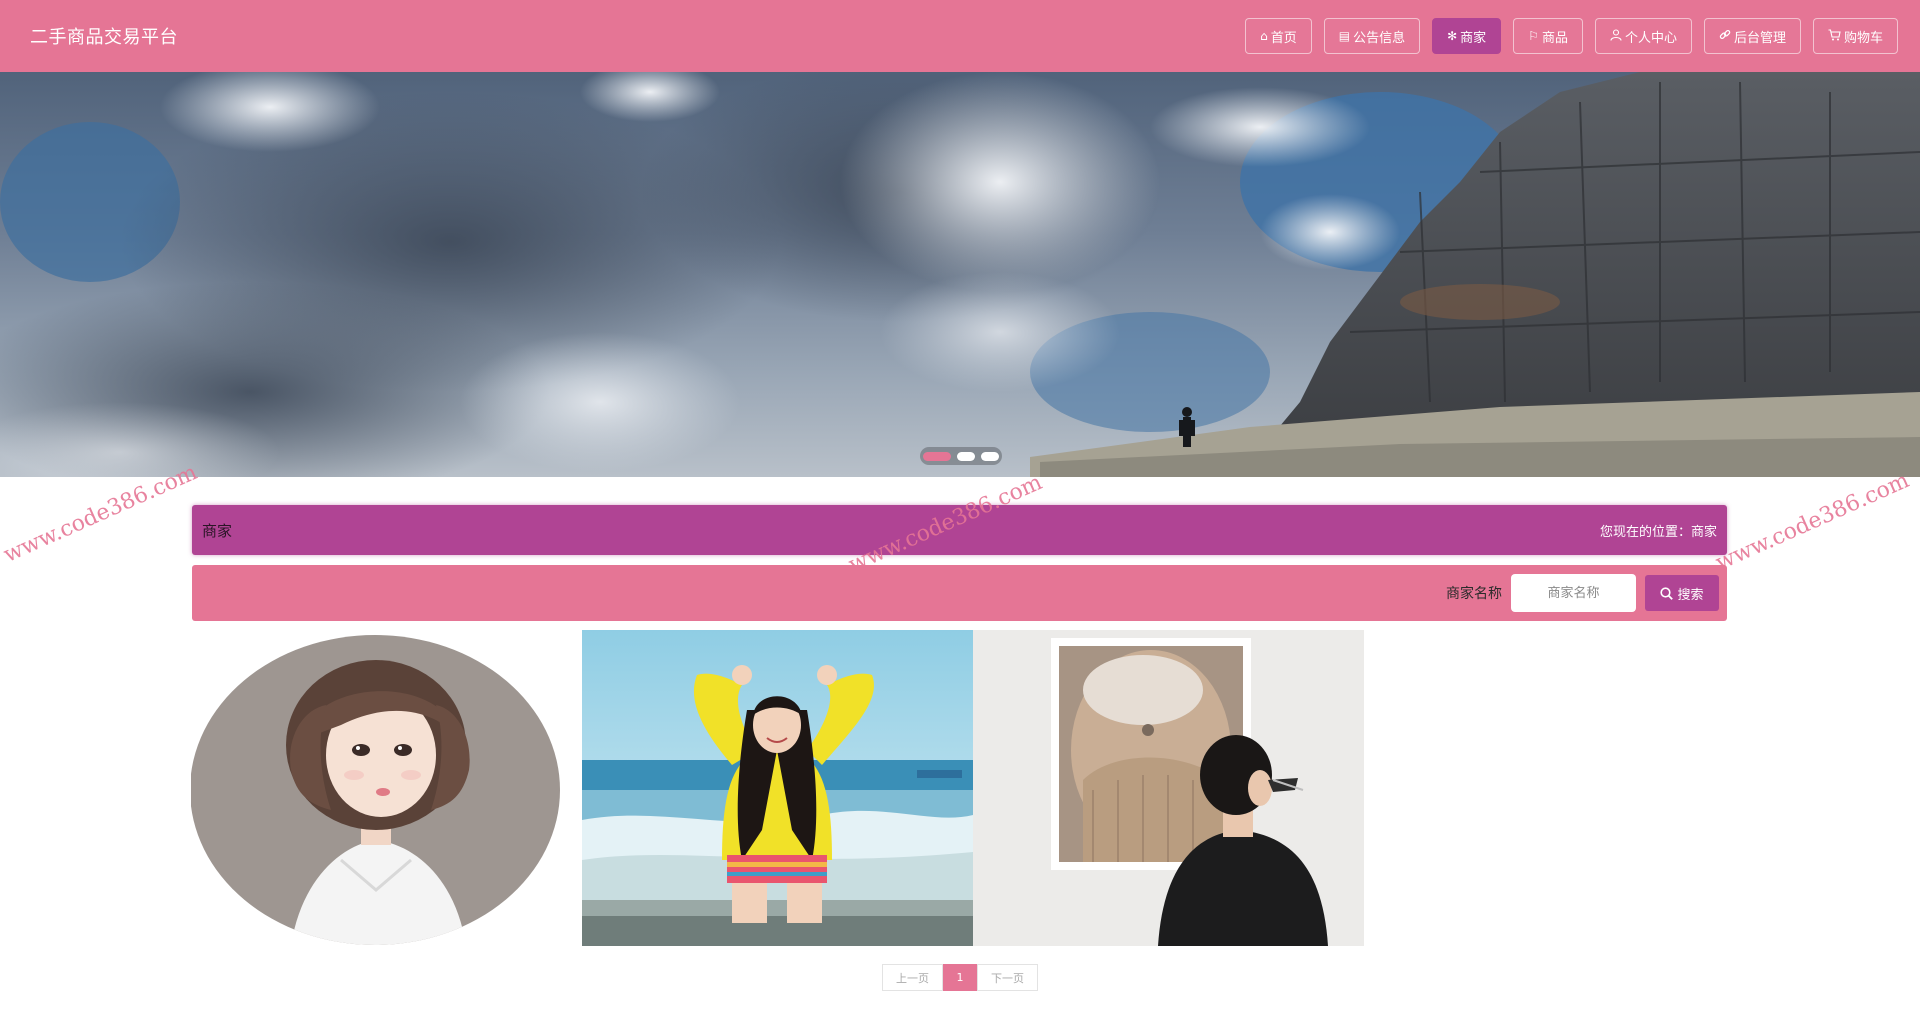 The height and width of the screenshot is (1020, 1920). What do you see at coordinates (1474, 594) in the screenshot?
I see `search-label: 商家名称` at bounding box center [1474, 594].